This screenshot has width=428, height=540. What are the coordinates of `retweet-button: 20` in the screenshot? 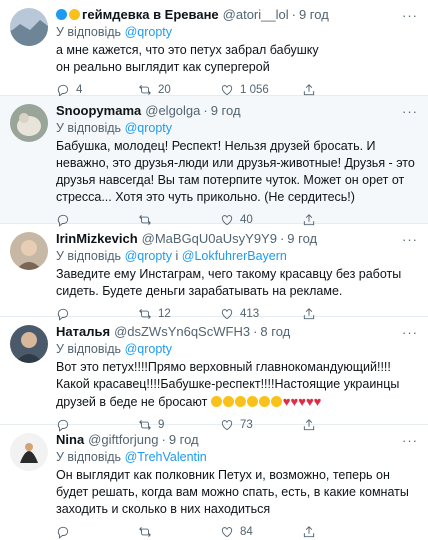 It's located at (179, 90).